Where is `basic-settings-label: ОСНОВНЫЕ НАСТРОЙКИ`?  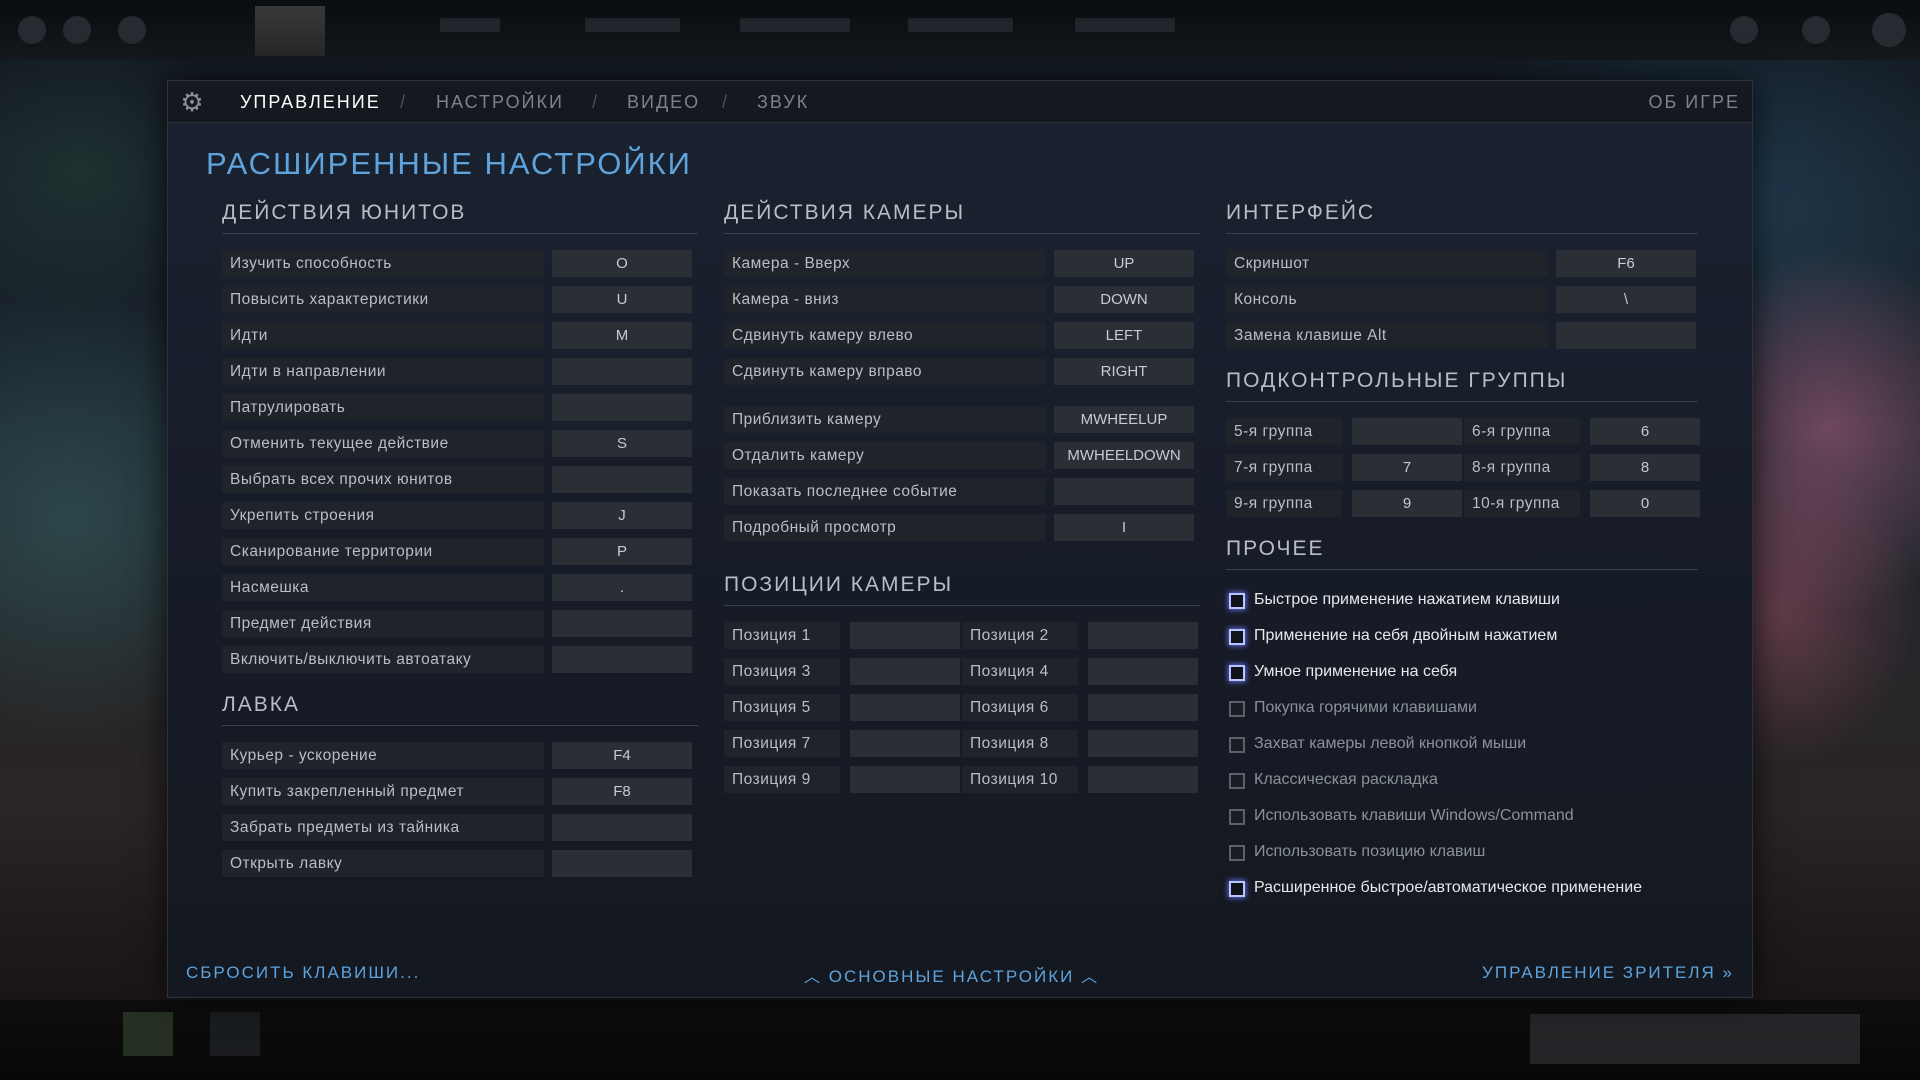
basic-settings-label: ОСНОВНЫЕ НАСТРОЙКИ is located at coordinates (951, 976).